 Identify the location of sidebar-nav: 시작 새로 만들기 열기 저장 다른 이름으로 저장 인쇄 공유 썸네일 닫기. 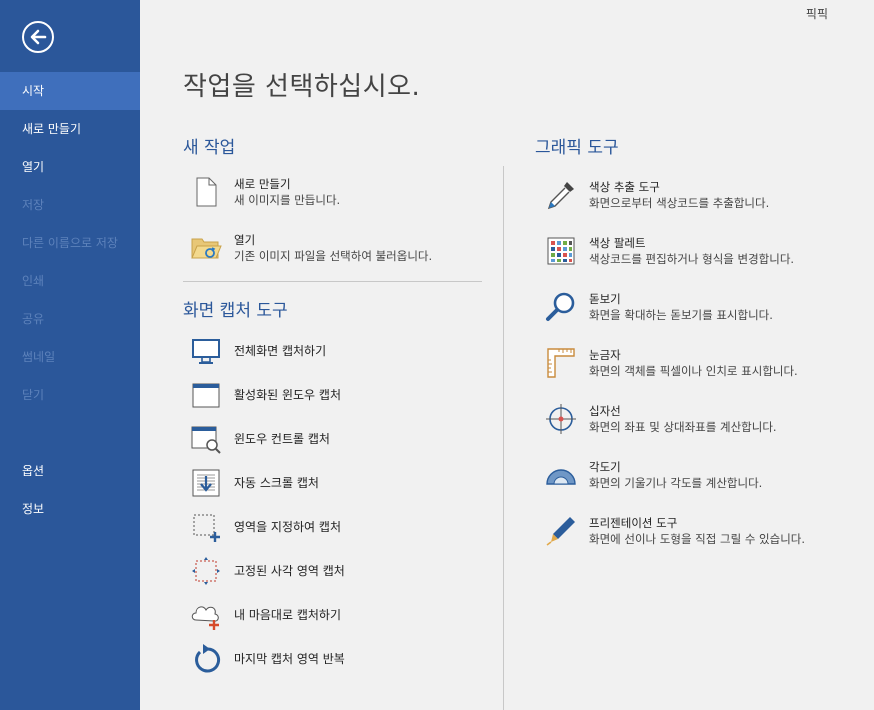
(70, 243).